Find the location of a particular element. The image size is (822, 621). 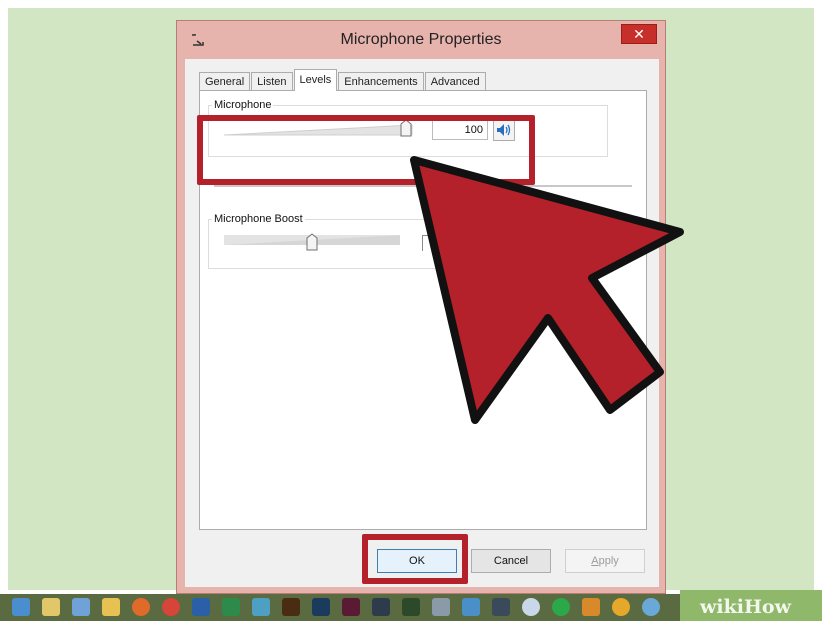

media-icon is located at coordinates (81, 607).